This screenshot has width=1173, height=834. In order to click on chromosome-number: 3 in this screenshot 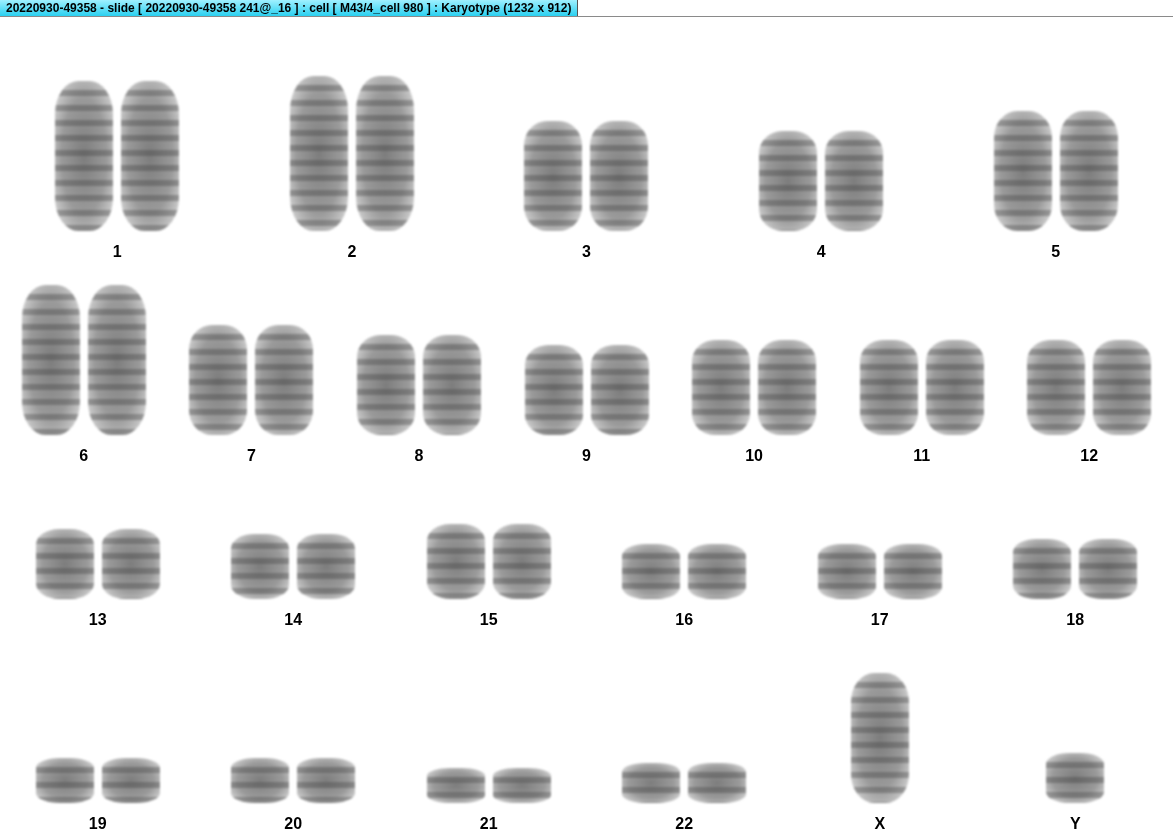, I will do `click(586, 252)`.